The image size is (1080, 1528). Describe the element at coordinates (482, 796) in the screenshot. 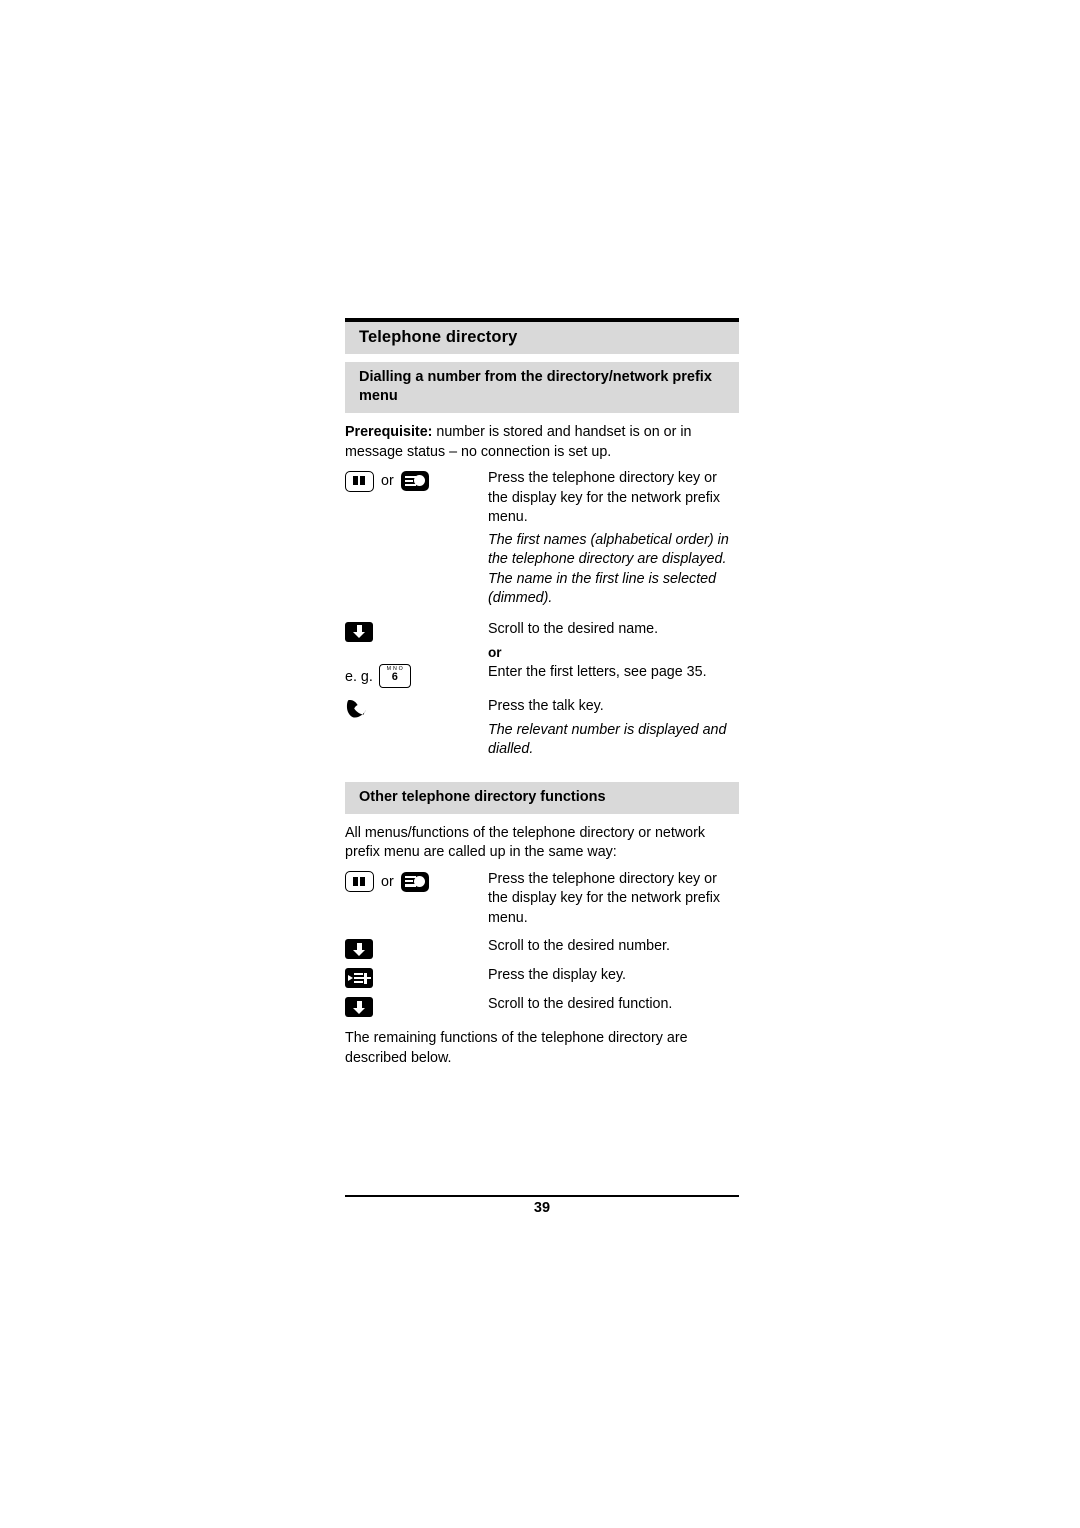

I see `section-heading-2: Other telephone directory functions` at that location.